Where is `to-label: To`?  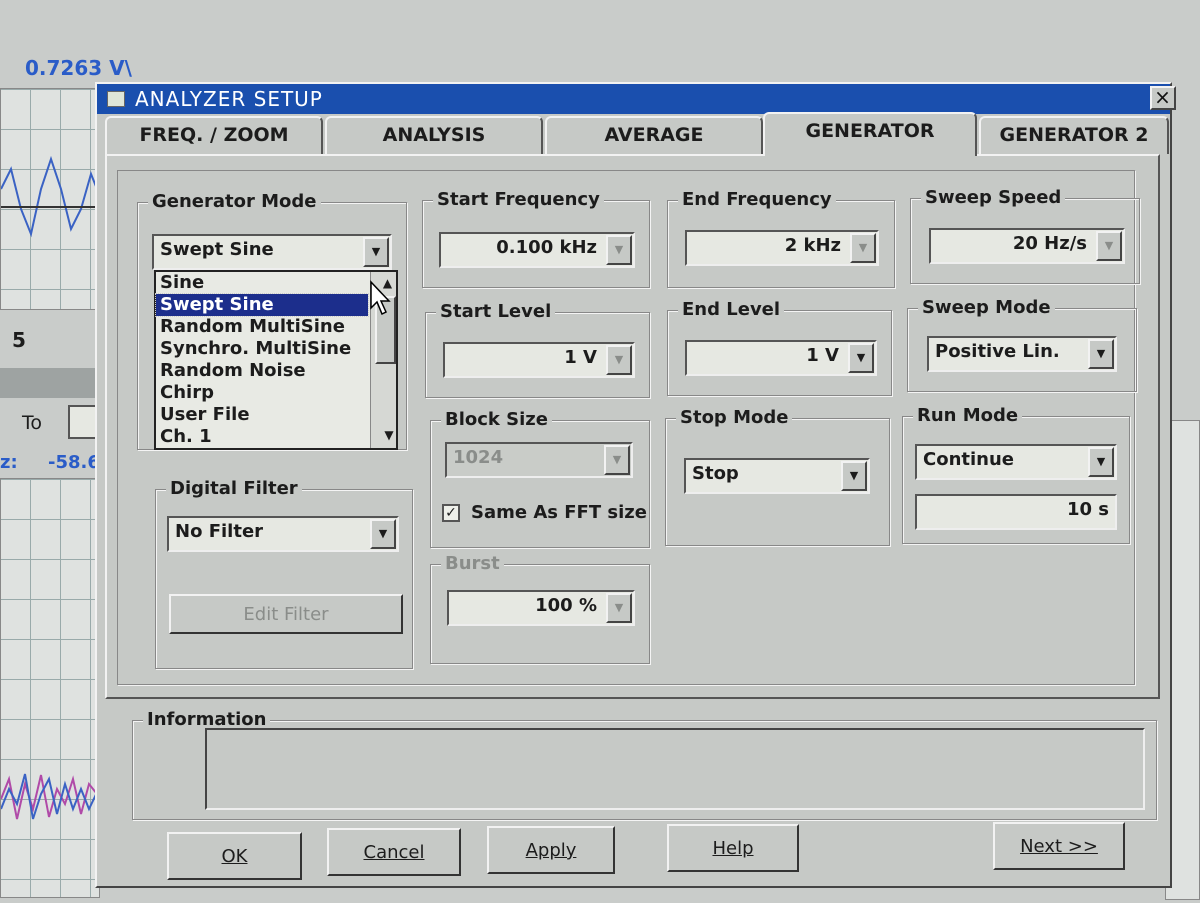 to-label: To is located at coordinates (32, 423).